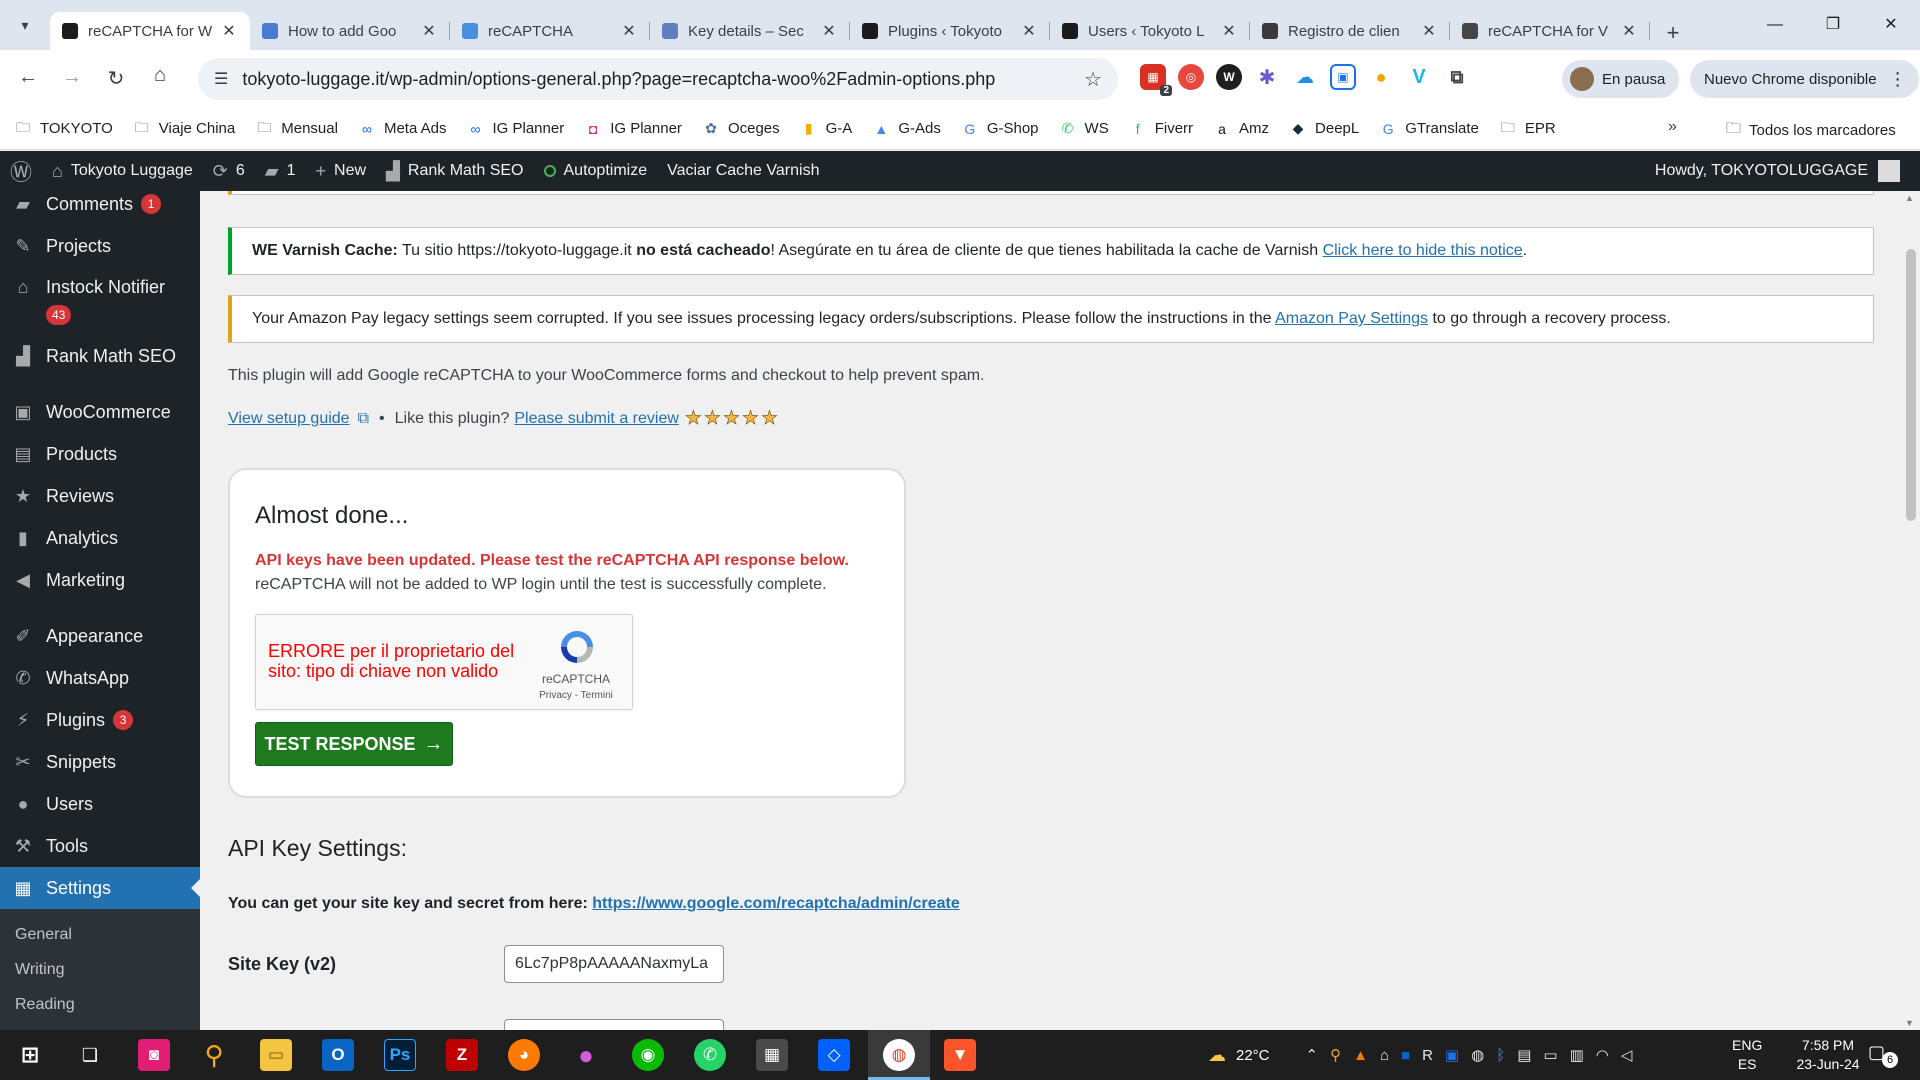  I want to click on browser-tab: How to add Goo ✕, so click(350, 31).